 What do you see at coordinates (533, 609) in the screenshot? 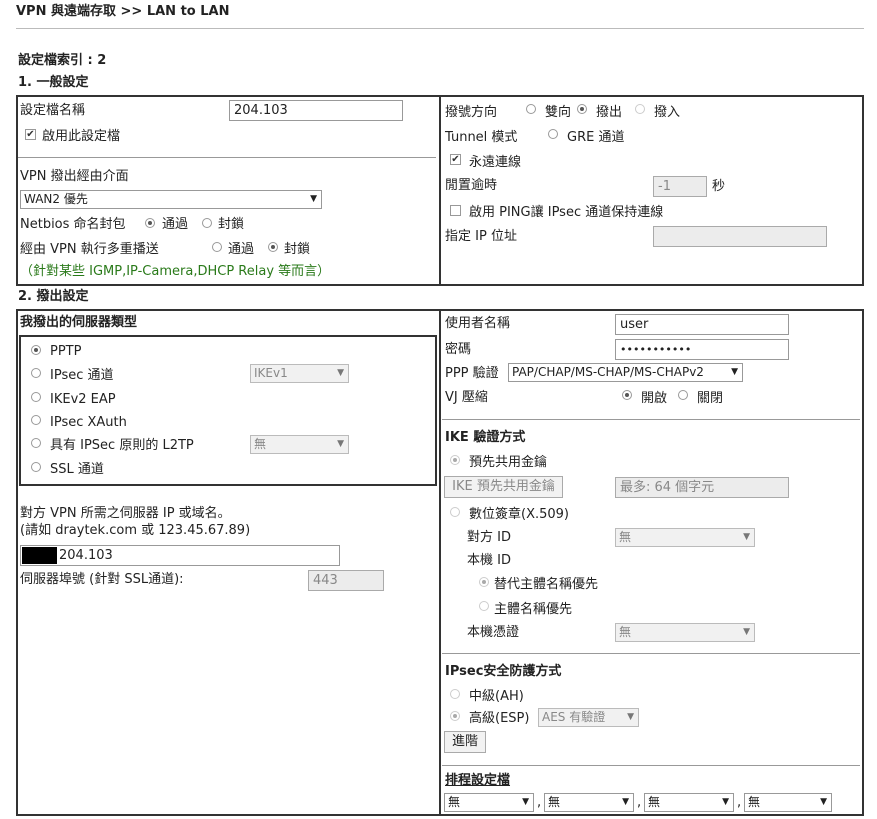
I see `subject-label: 主體名稱優先` at bounding box center [533, 609].